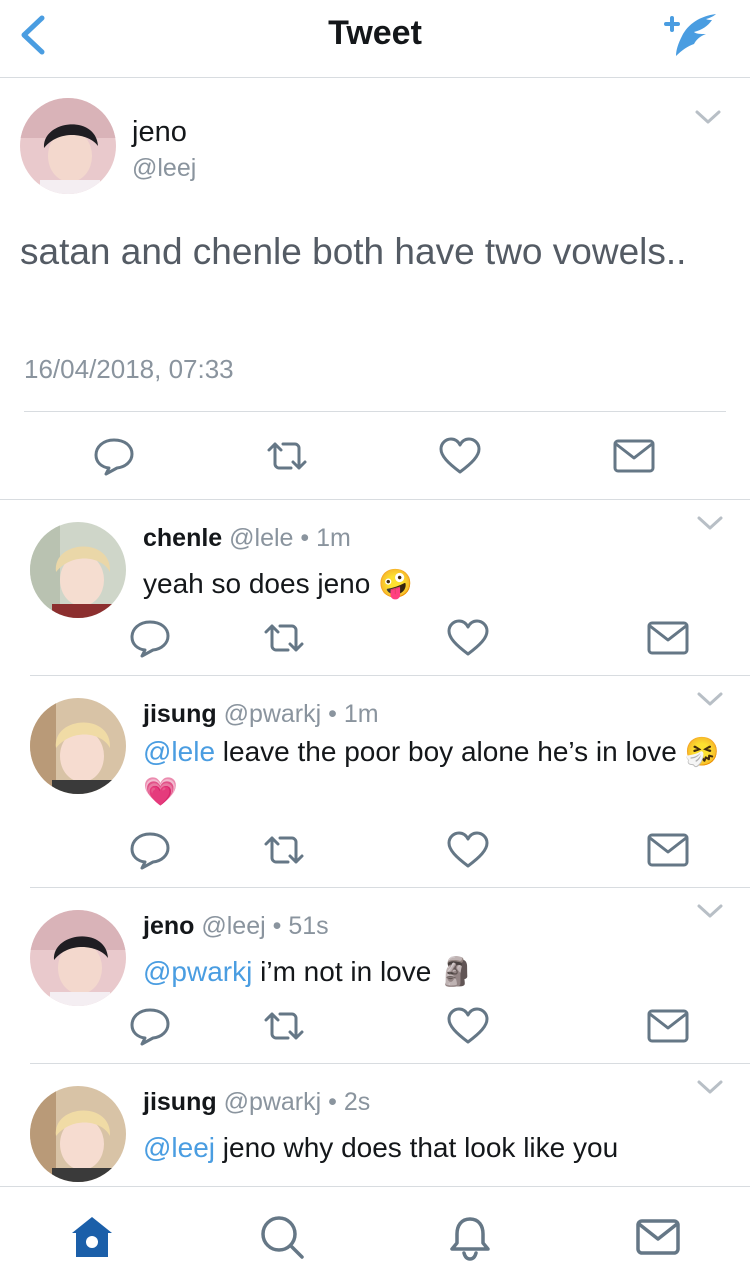 Image resolution: width=750 pixels, height=1284 pixels. I want to click on author-handle: @lele, so click(261, 538).